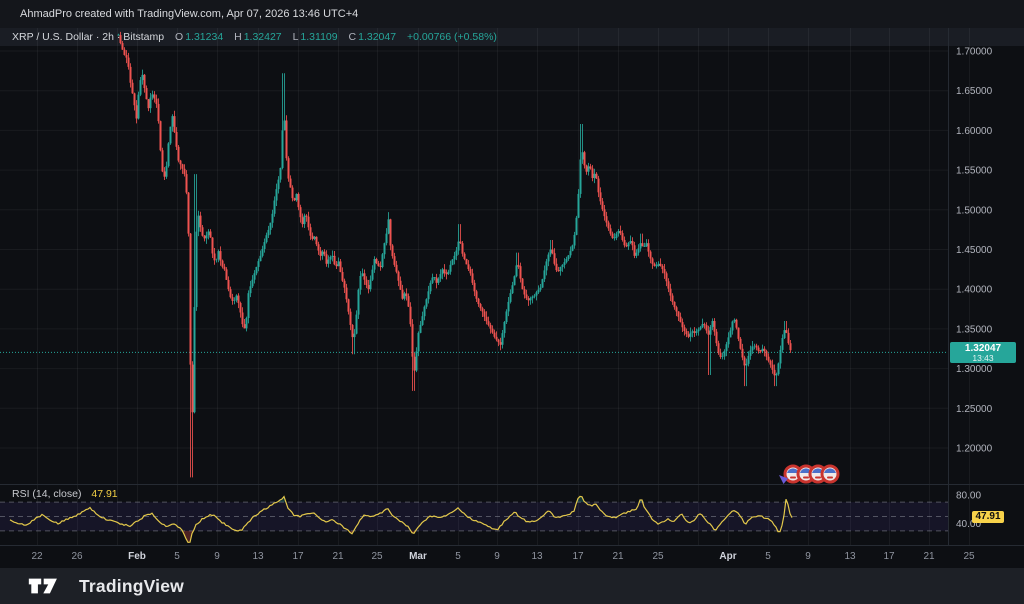 Image resolution: width=1024 pixels, height=604 pixels. What do you see at coordinates (452, 37) in the screenshot?
I see `change-value: +0.00766 (+0.58%)` at bounding box center [452, 37].